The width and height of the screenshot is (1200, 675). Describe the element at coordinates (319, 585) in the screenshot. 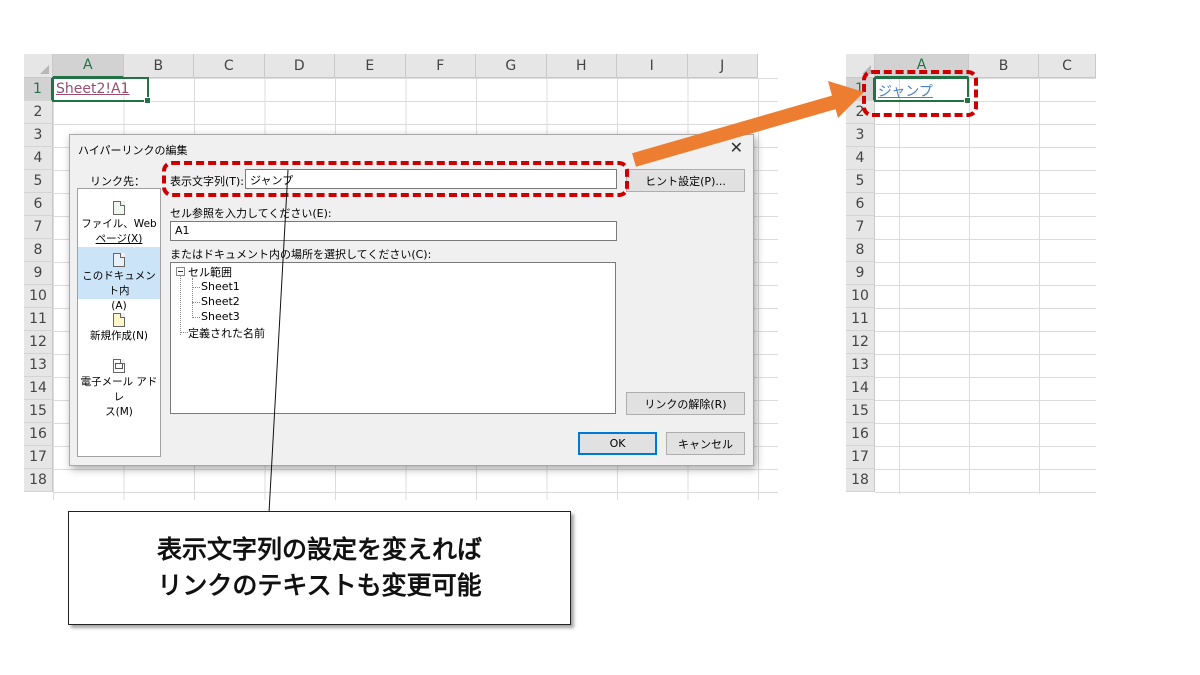

I see `callout-line-2: リンクのテキストも変更可能` at that location.